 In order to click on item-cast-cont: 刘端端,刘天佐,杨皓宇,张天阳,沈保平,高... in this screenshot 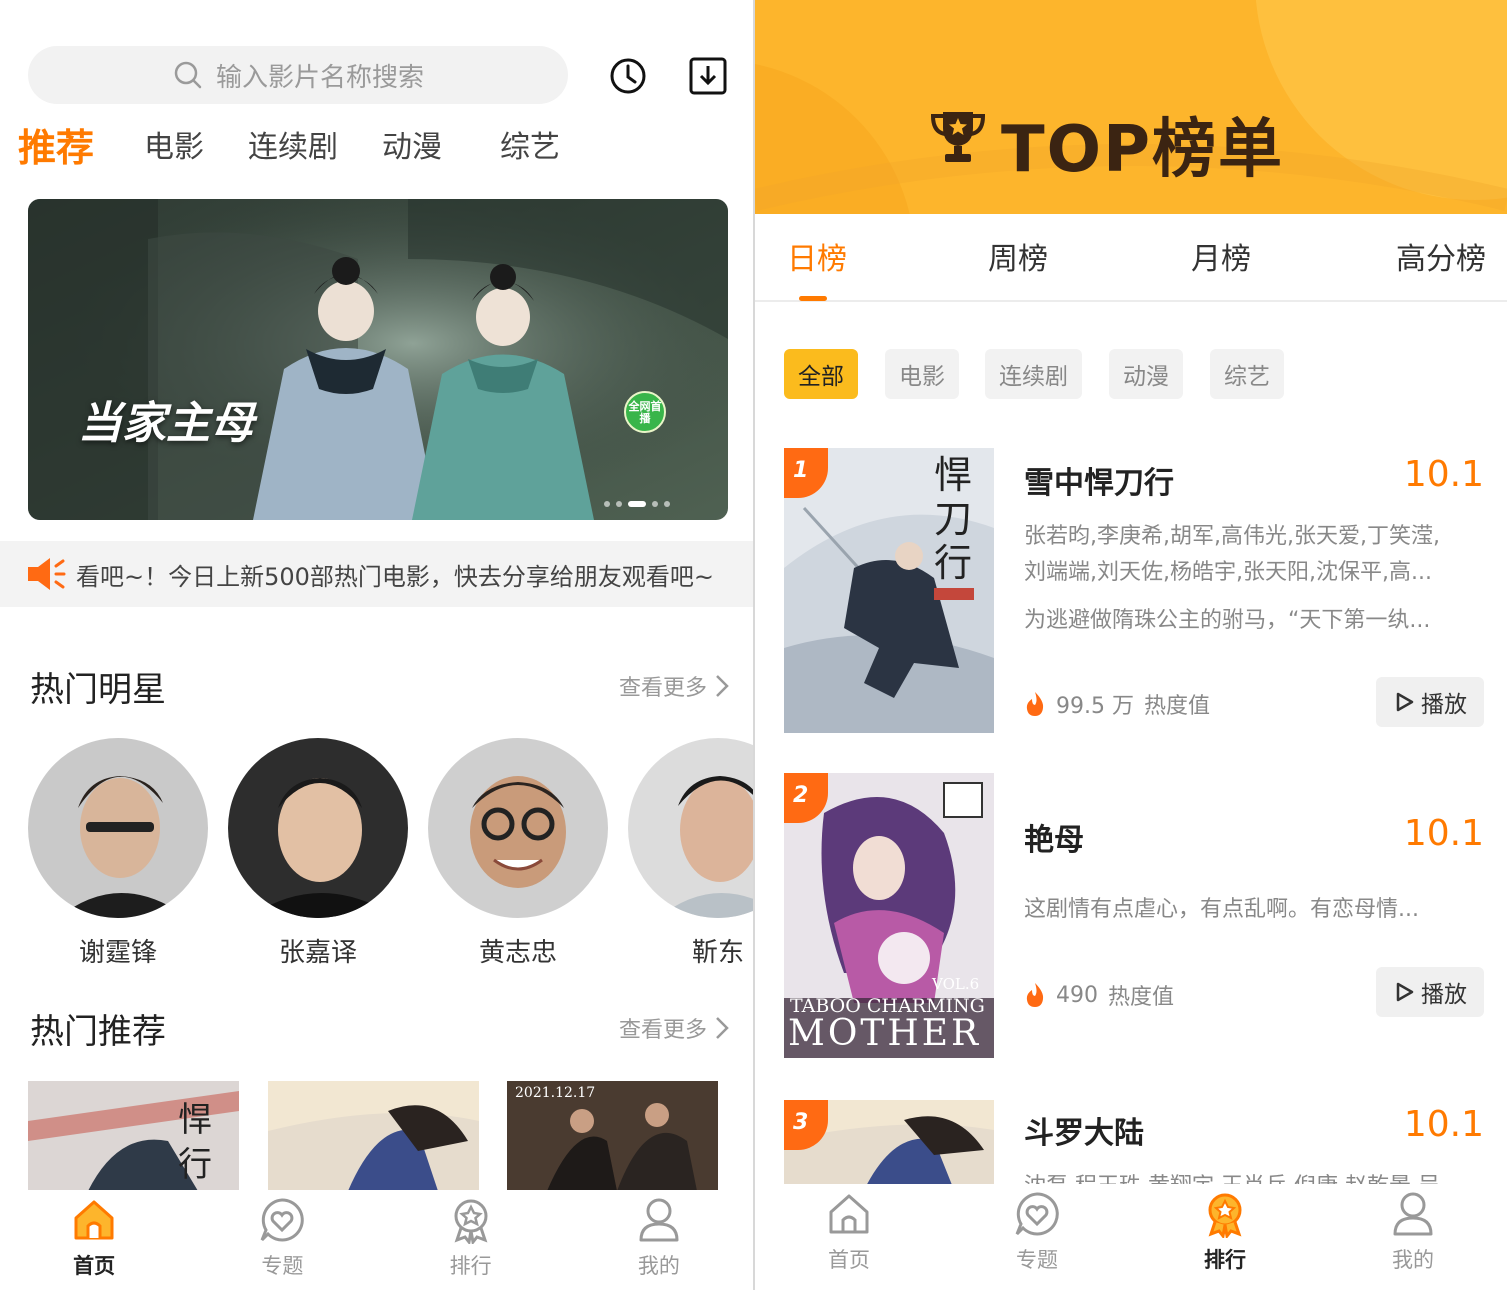, I will do `click(1228, 572)`.